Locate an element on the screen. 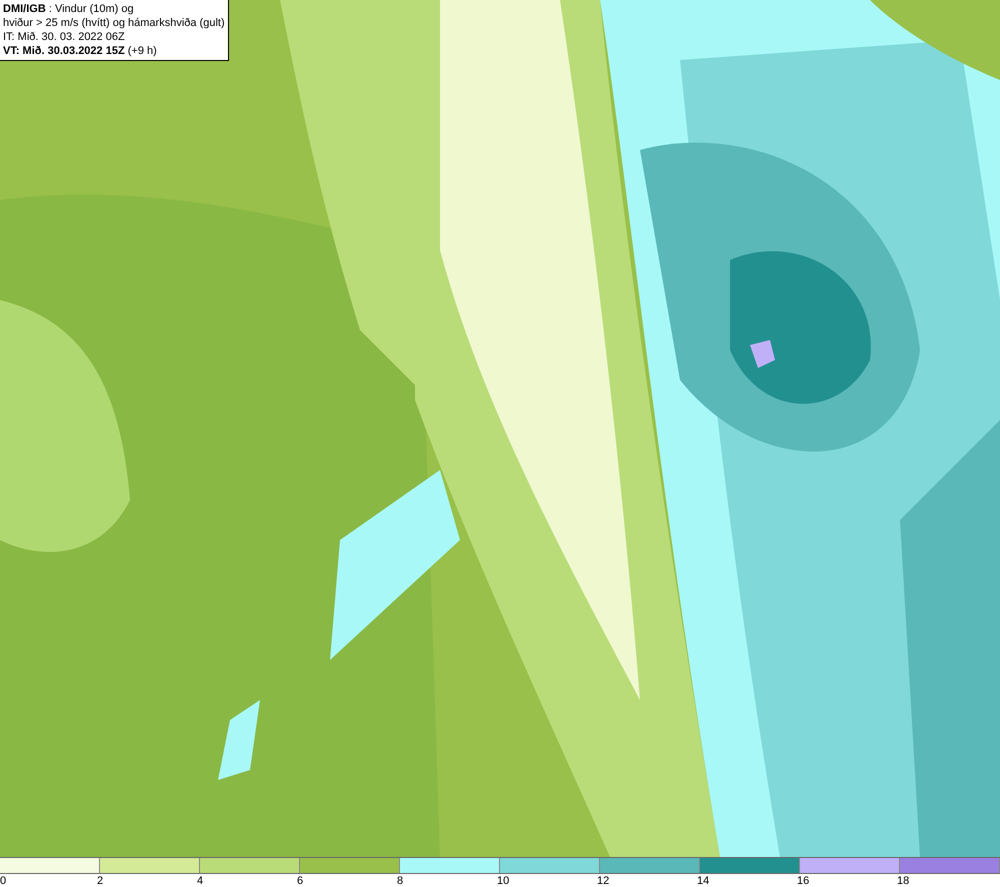 The width and height of the screenshot is (1000, 887). scale-label: 12 is located at coordinates (603, 881).